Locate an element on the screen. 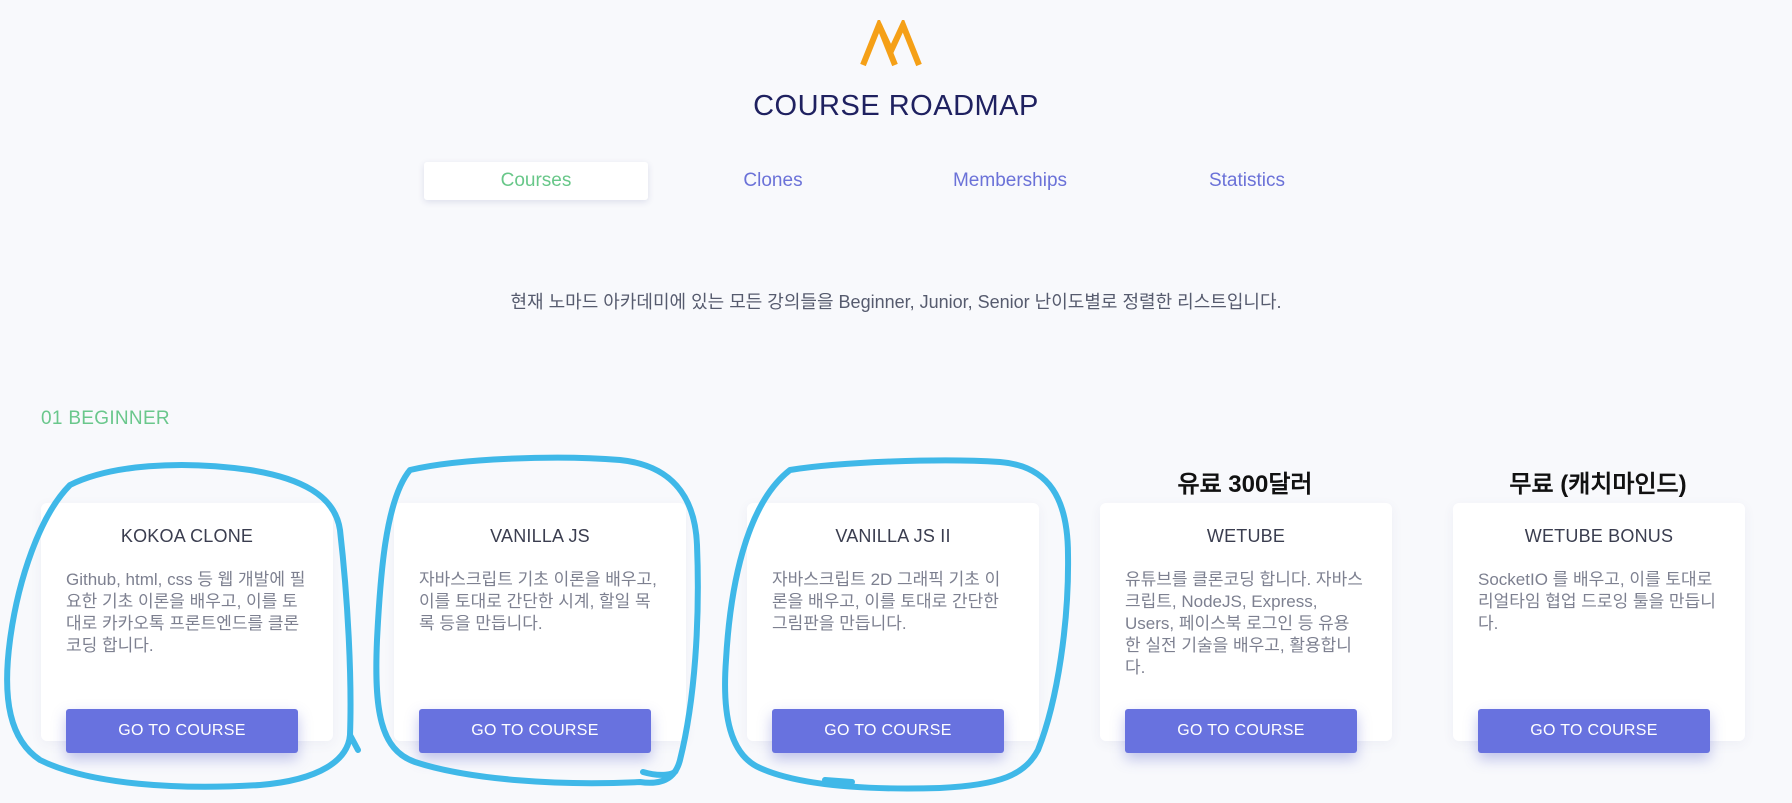  page-title: COURSE ROADMAP is located at coordinates (896, 106).